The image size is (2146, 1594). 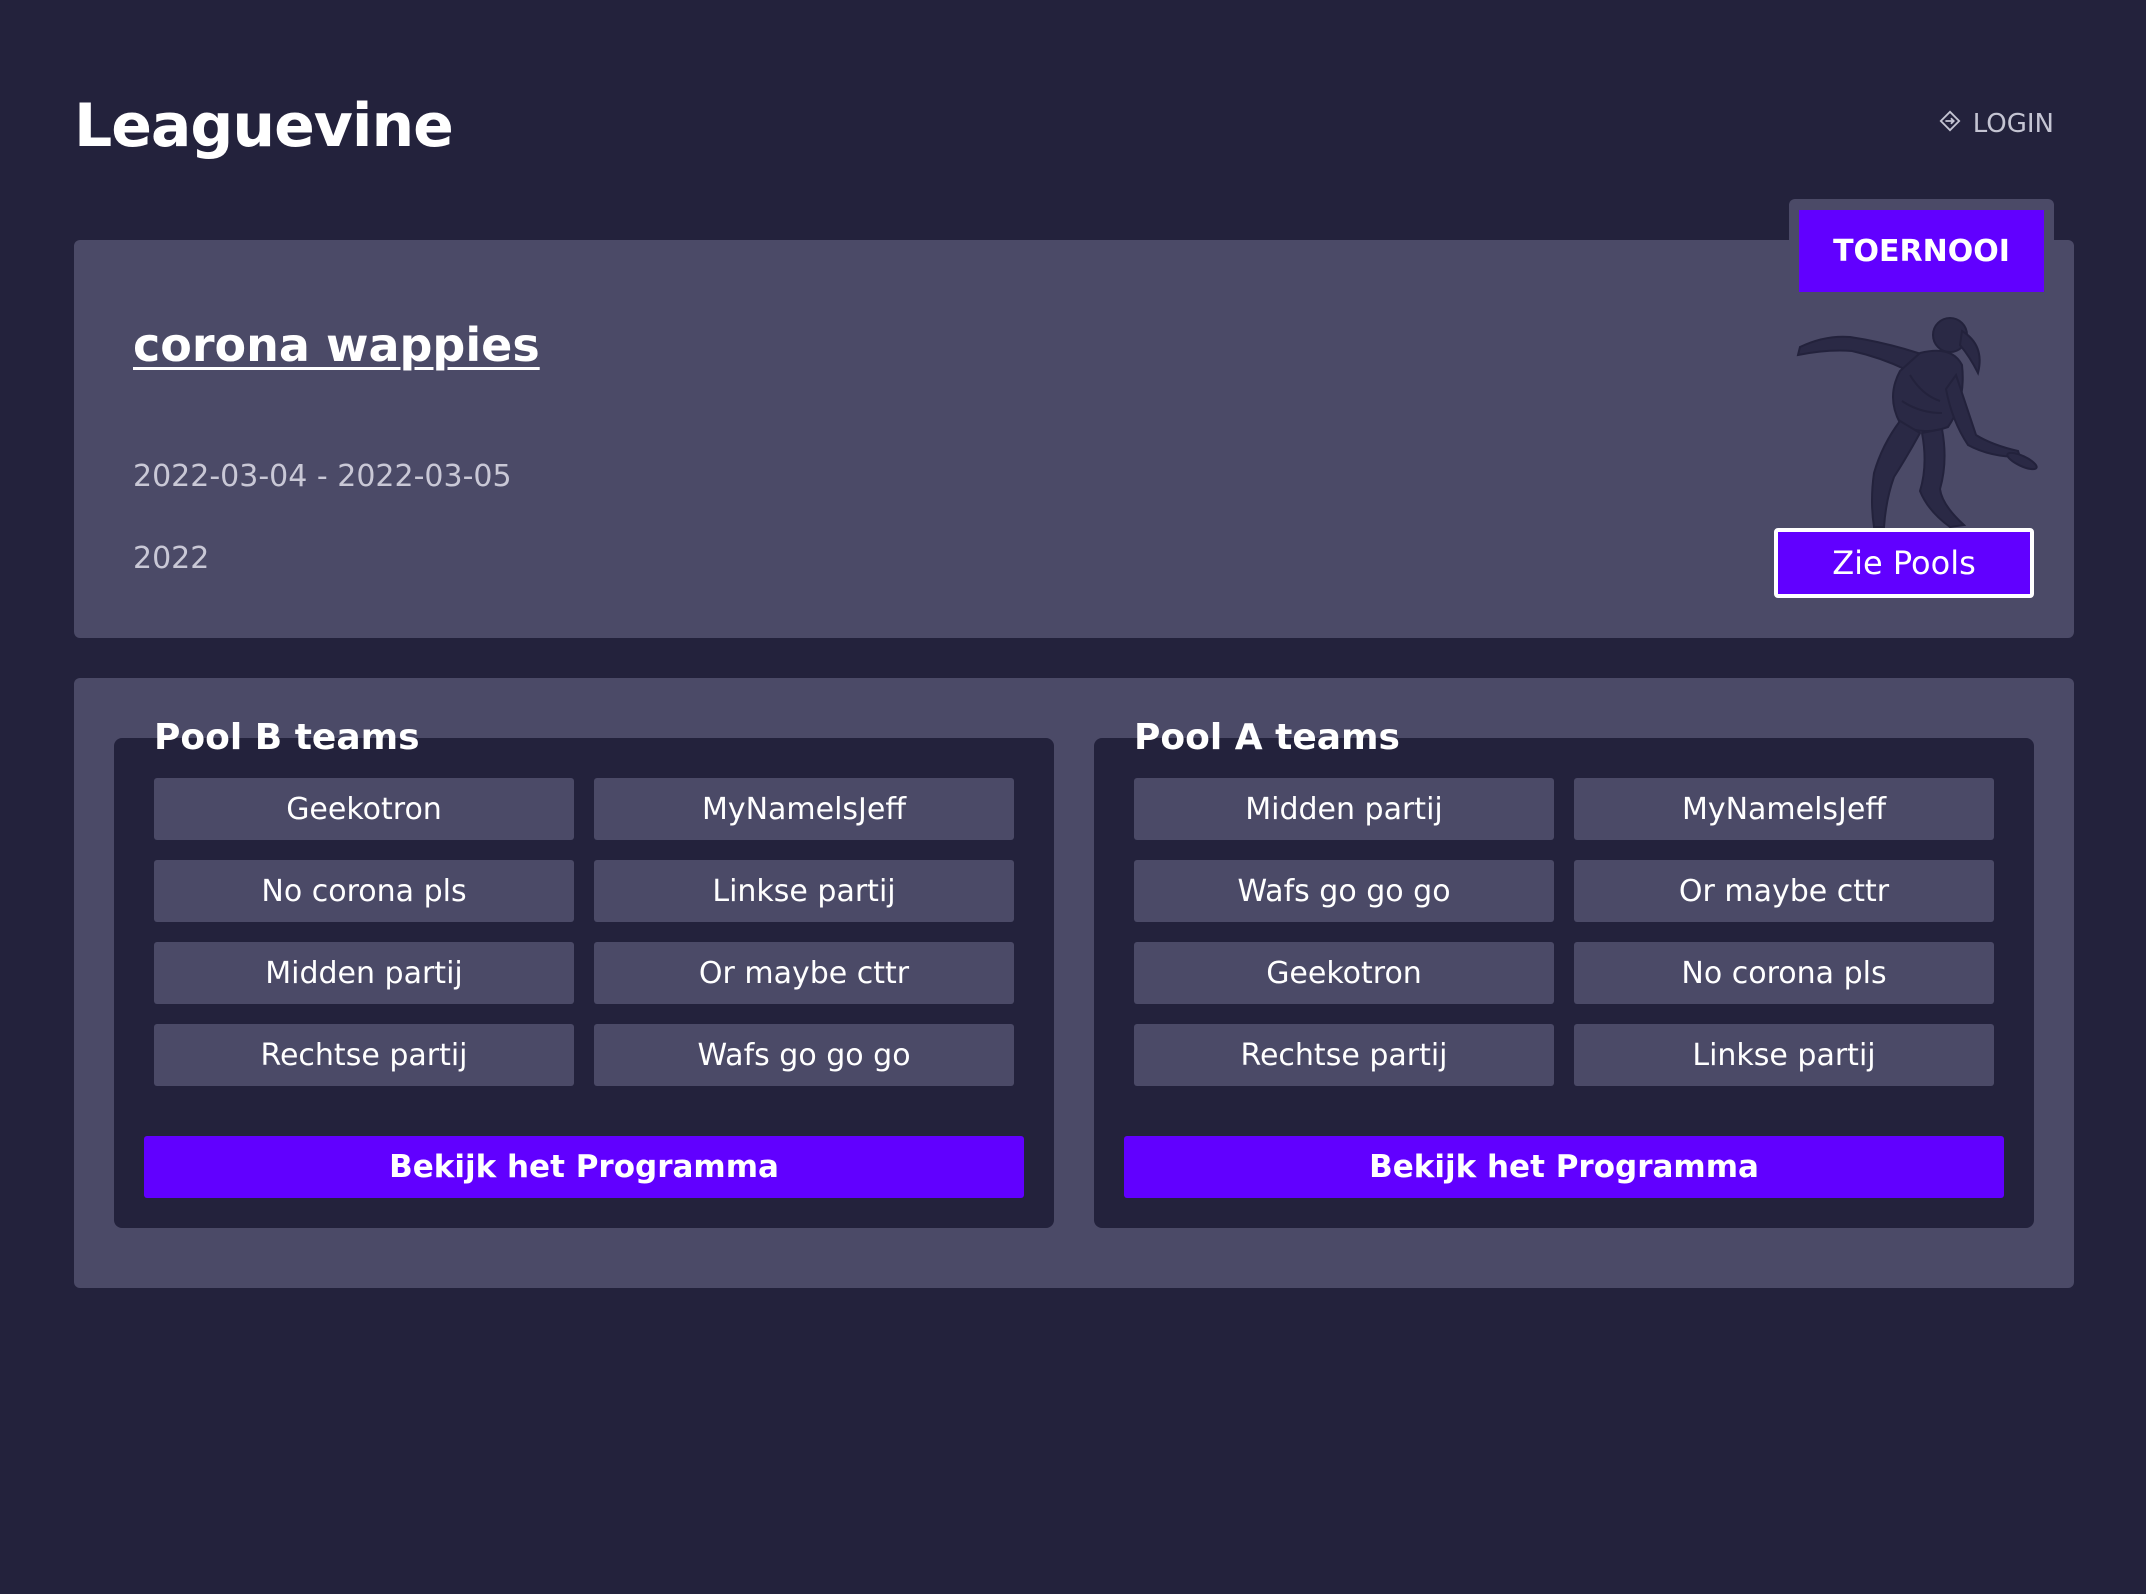 What do you see at coordinates (804, 809) in the screenshot?
I see `pool-b-team: MyNamelsJeff` at bounding box center [804, 809].